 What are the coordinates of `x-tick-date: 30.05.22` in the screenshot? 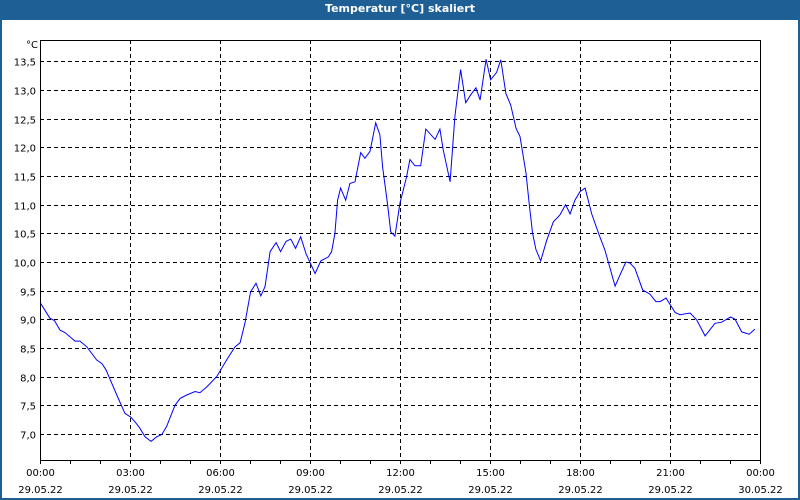 It's located at (760, 490).